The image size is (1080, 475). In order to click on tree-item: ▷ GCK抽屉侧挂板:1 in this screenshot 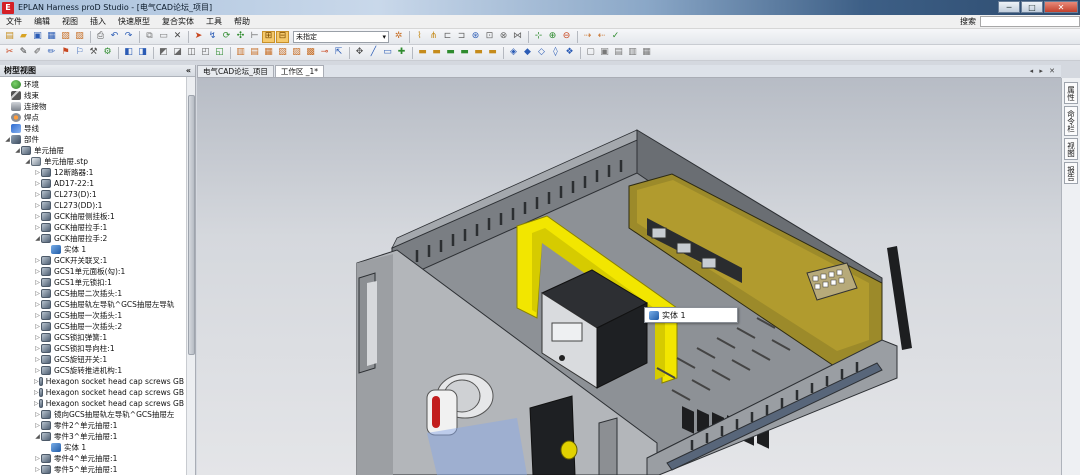, I will do `click(92, 216)`.